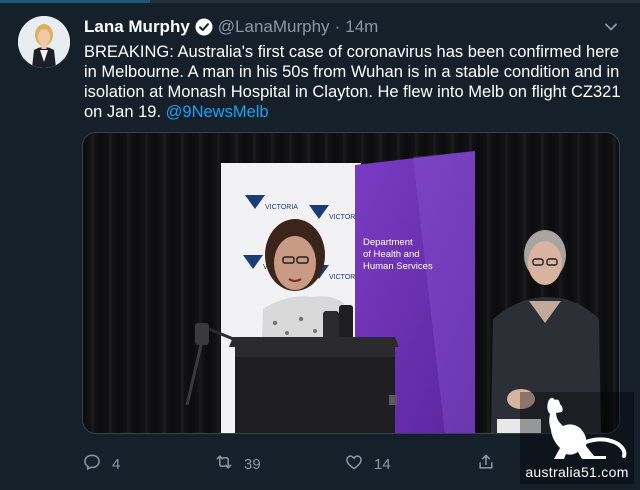  I want to click on timestamp: 14m, so click(361, 27).